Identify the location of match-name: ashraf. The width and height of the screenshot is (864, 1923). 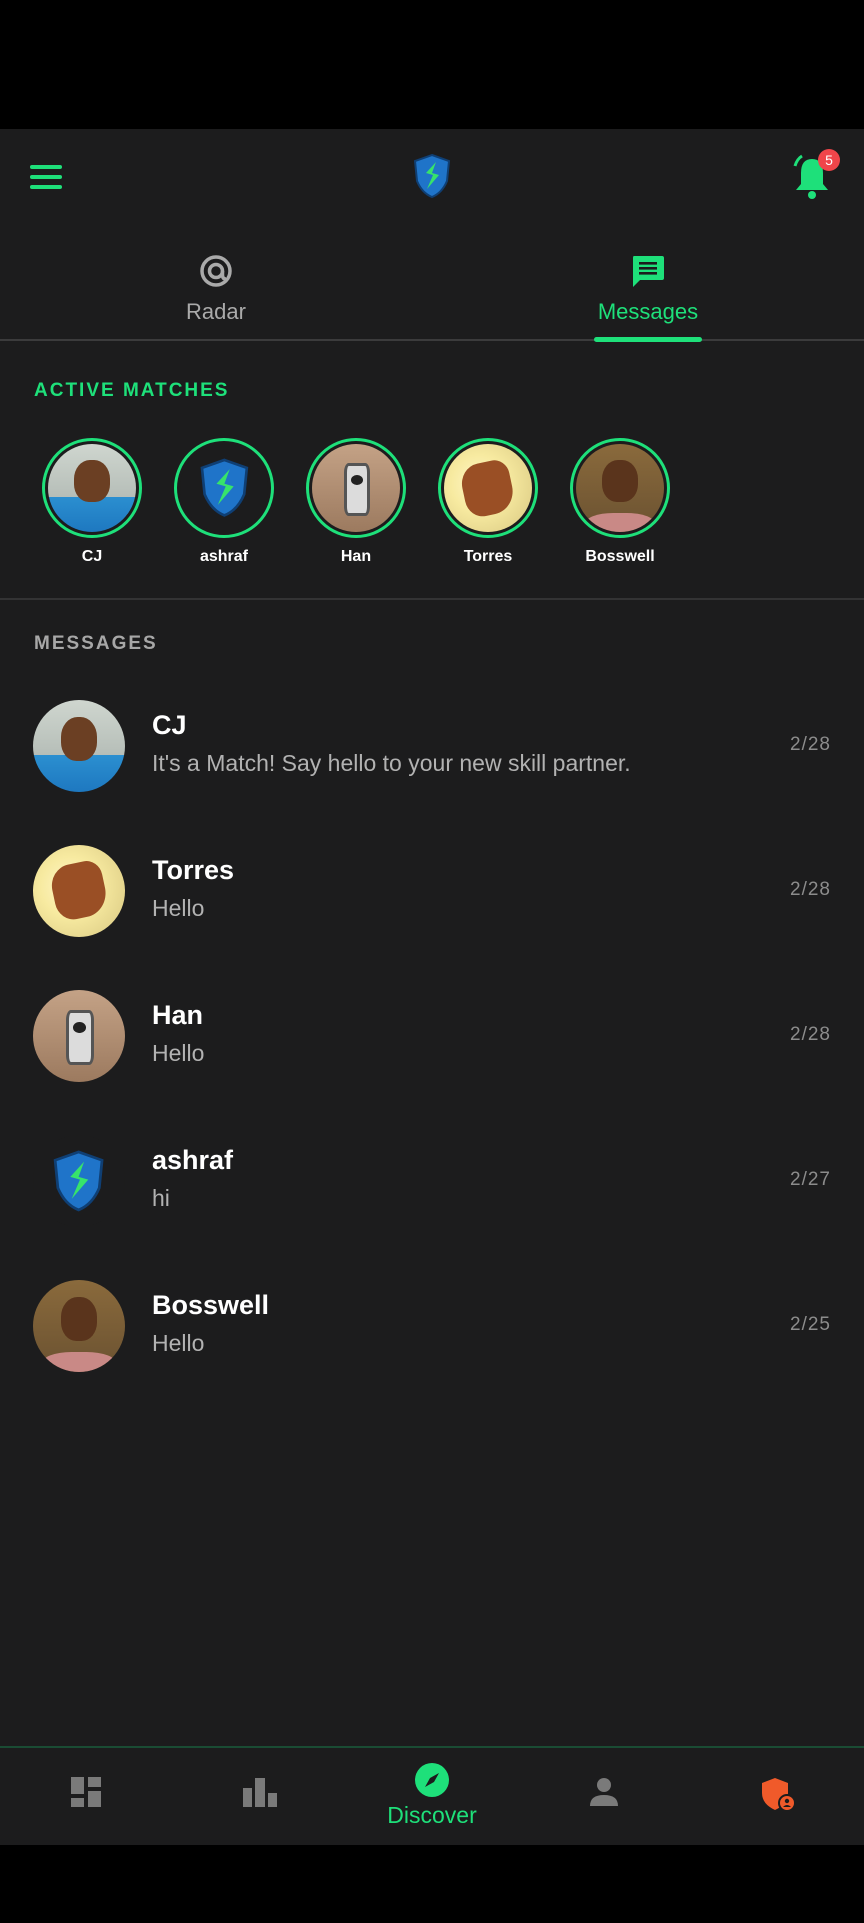
(224, 556).